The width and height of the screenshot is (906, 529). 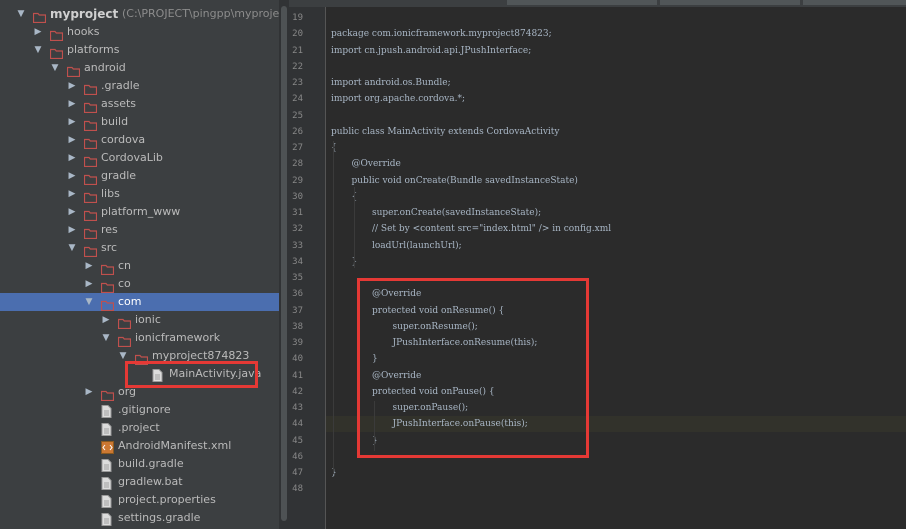 I want to click on line-number: 22, so click(x=297, y=67).